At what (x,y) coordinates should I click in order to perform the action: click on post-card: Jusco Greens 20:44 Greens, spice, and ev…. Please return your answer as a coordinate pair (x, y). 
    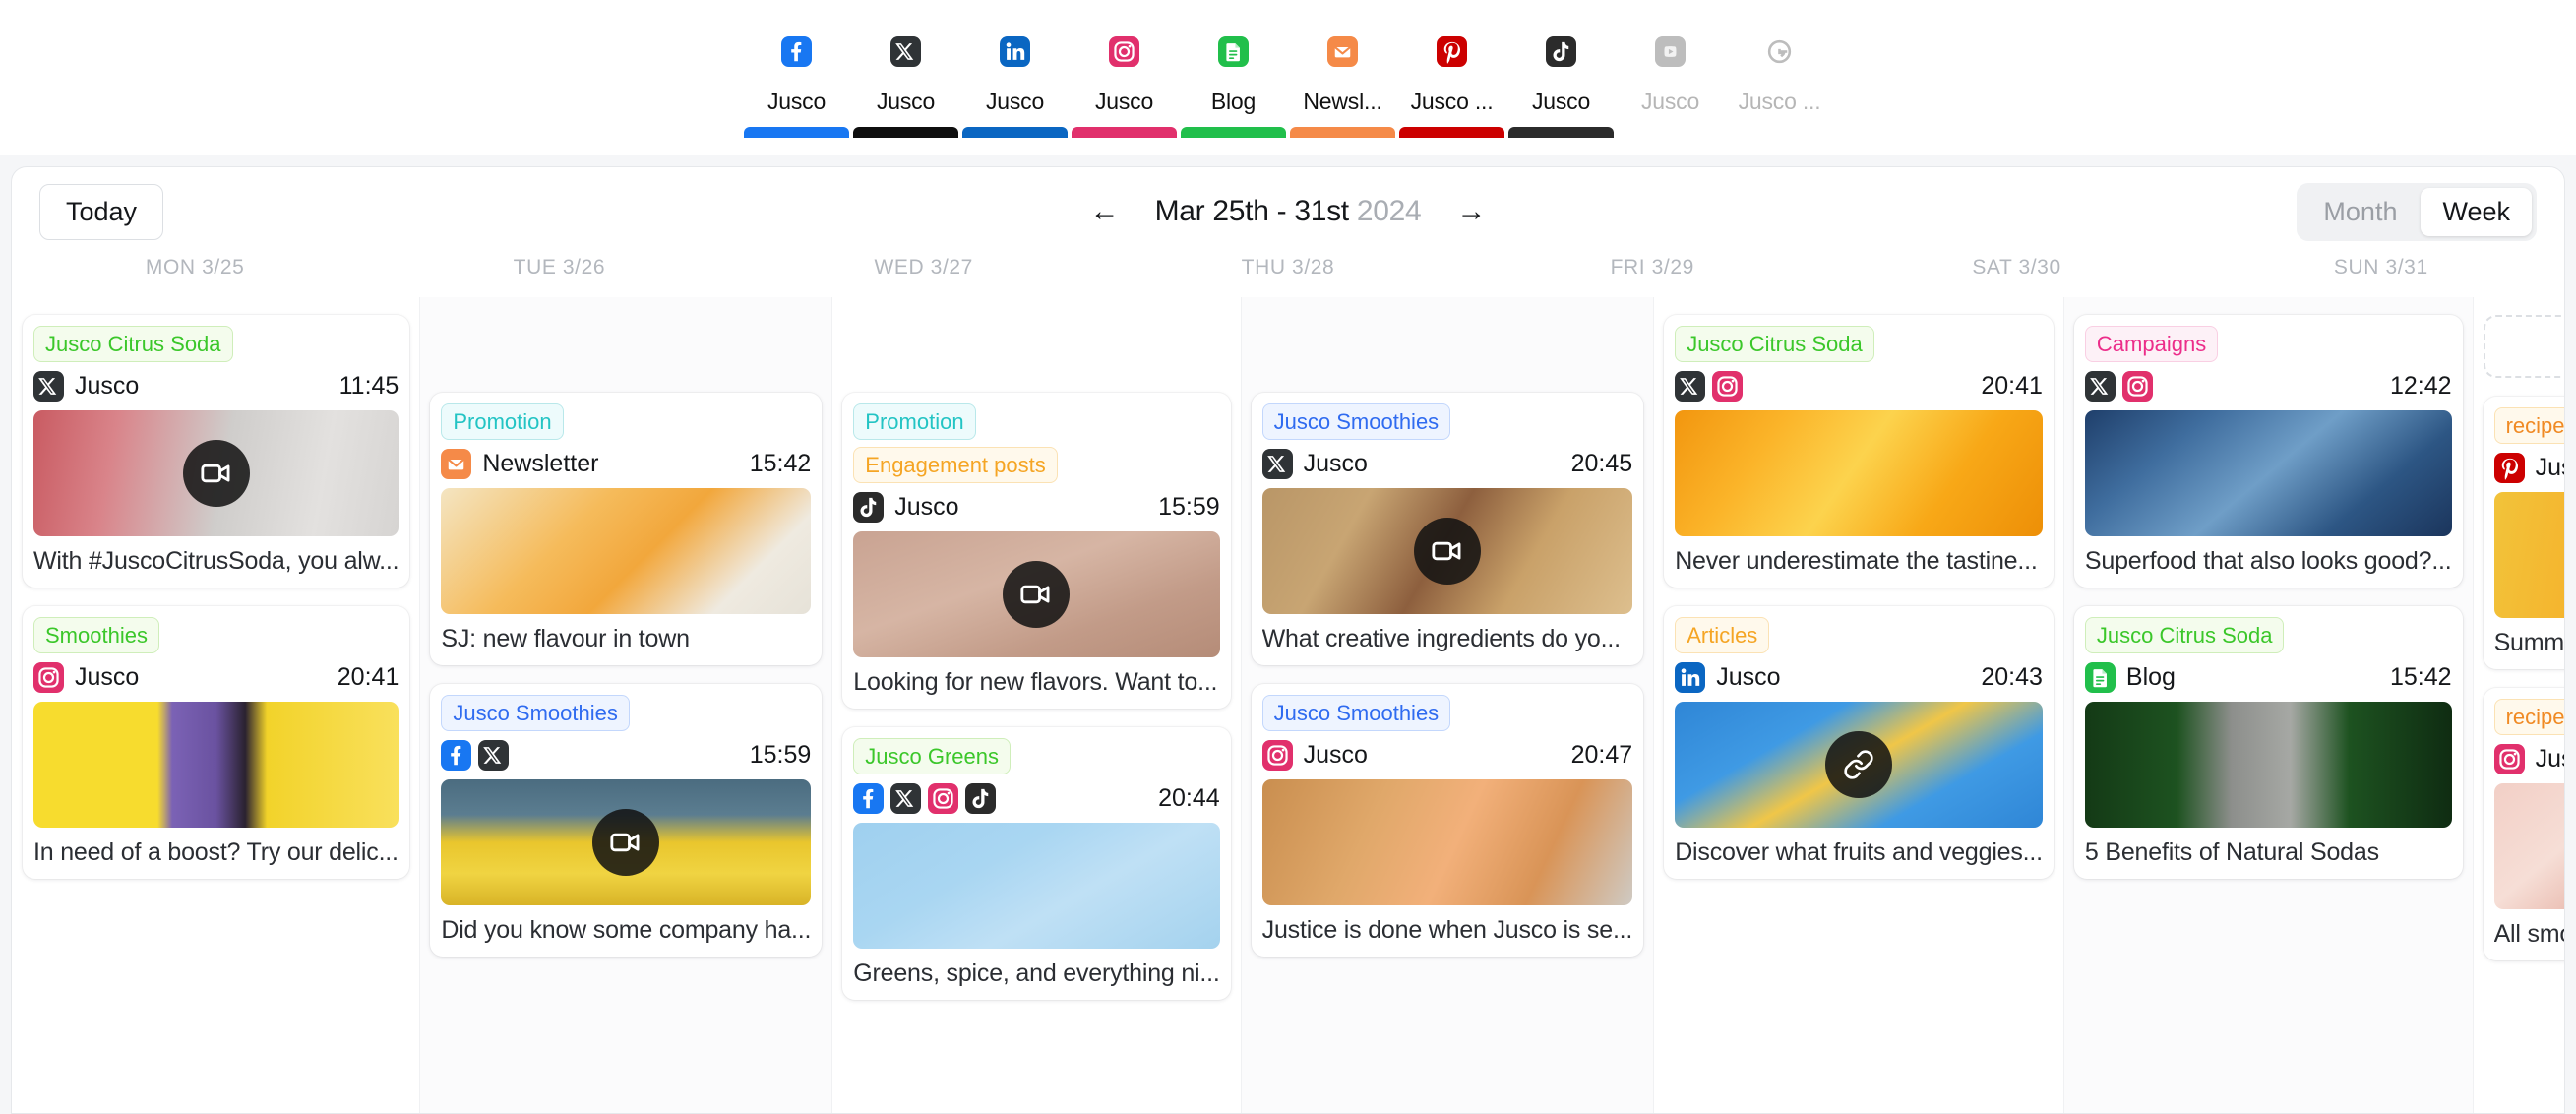
    Looking at the image, I should click on (1036, 864).